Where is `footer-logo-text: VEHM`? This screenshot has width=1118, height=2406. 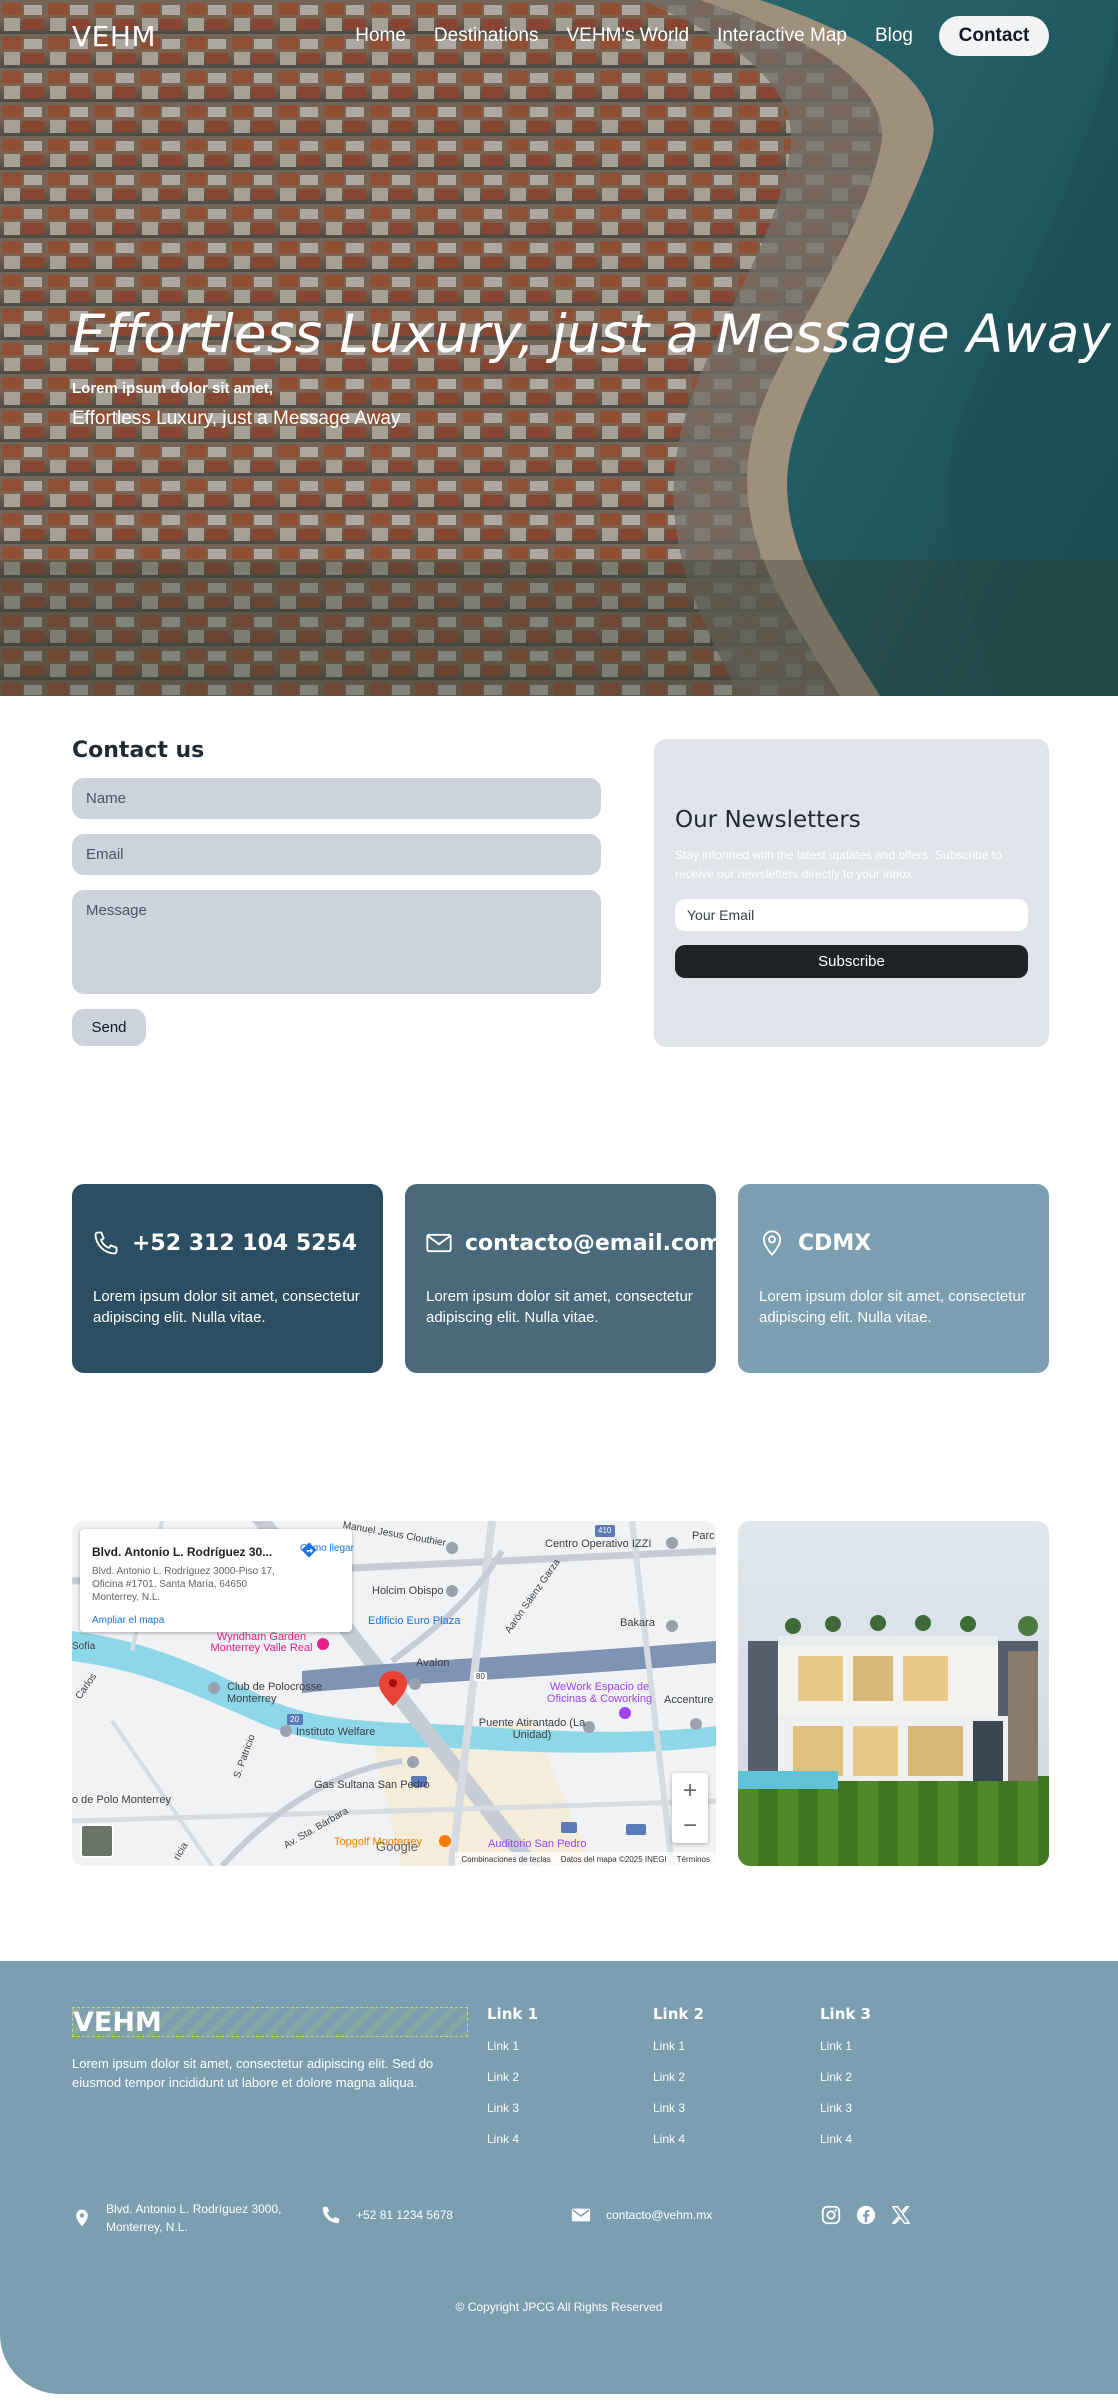
footer-logo-text: VEHM is located at coordinates (117, 2022).